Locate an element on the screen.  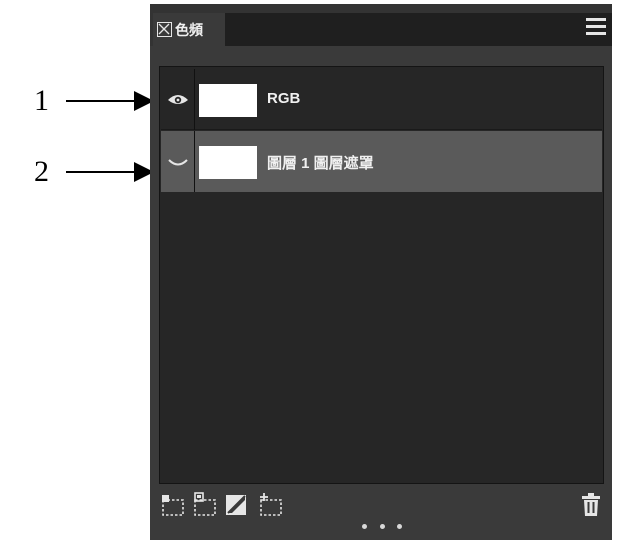
hamburger-menu-icon is located at coordinates (596, 27).